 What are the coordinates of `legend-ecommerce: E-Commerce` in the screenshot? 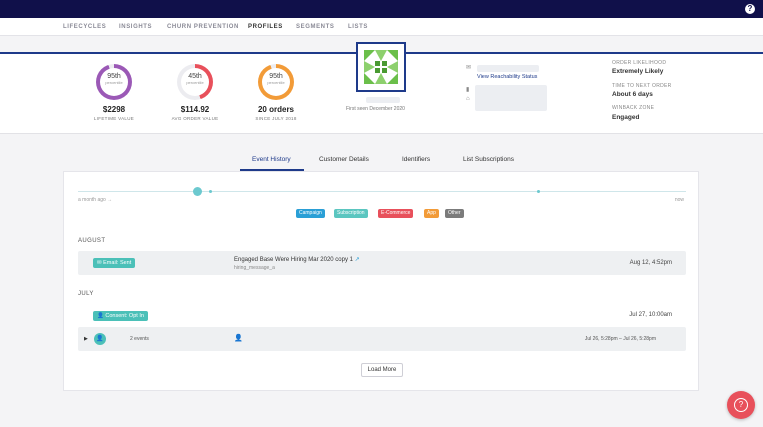 It's located at (396, 213).